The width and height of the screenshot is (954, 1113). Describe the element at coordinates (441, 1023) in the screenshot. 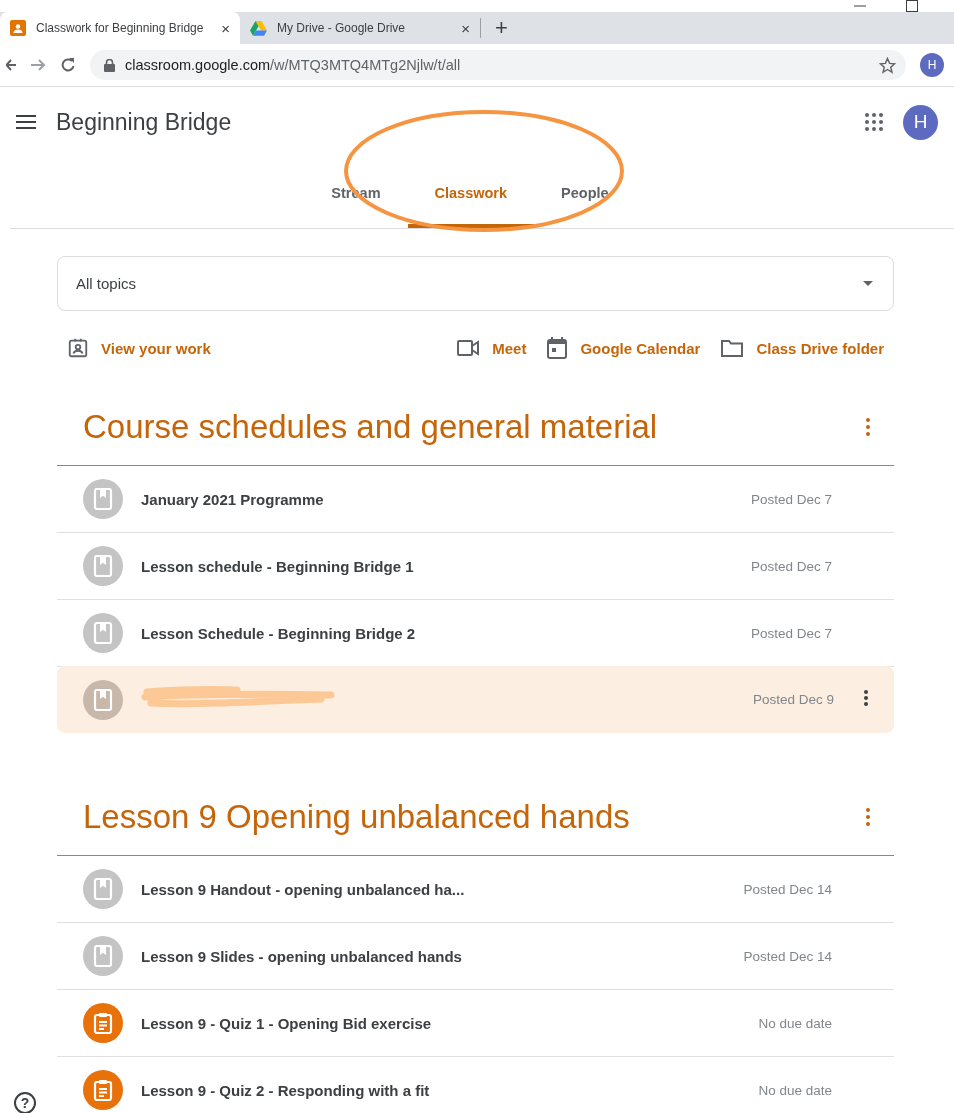

I see `item-title: Lesson 9 - Quiz 1 - Opening Bid exercise` at that location.